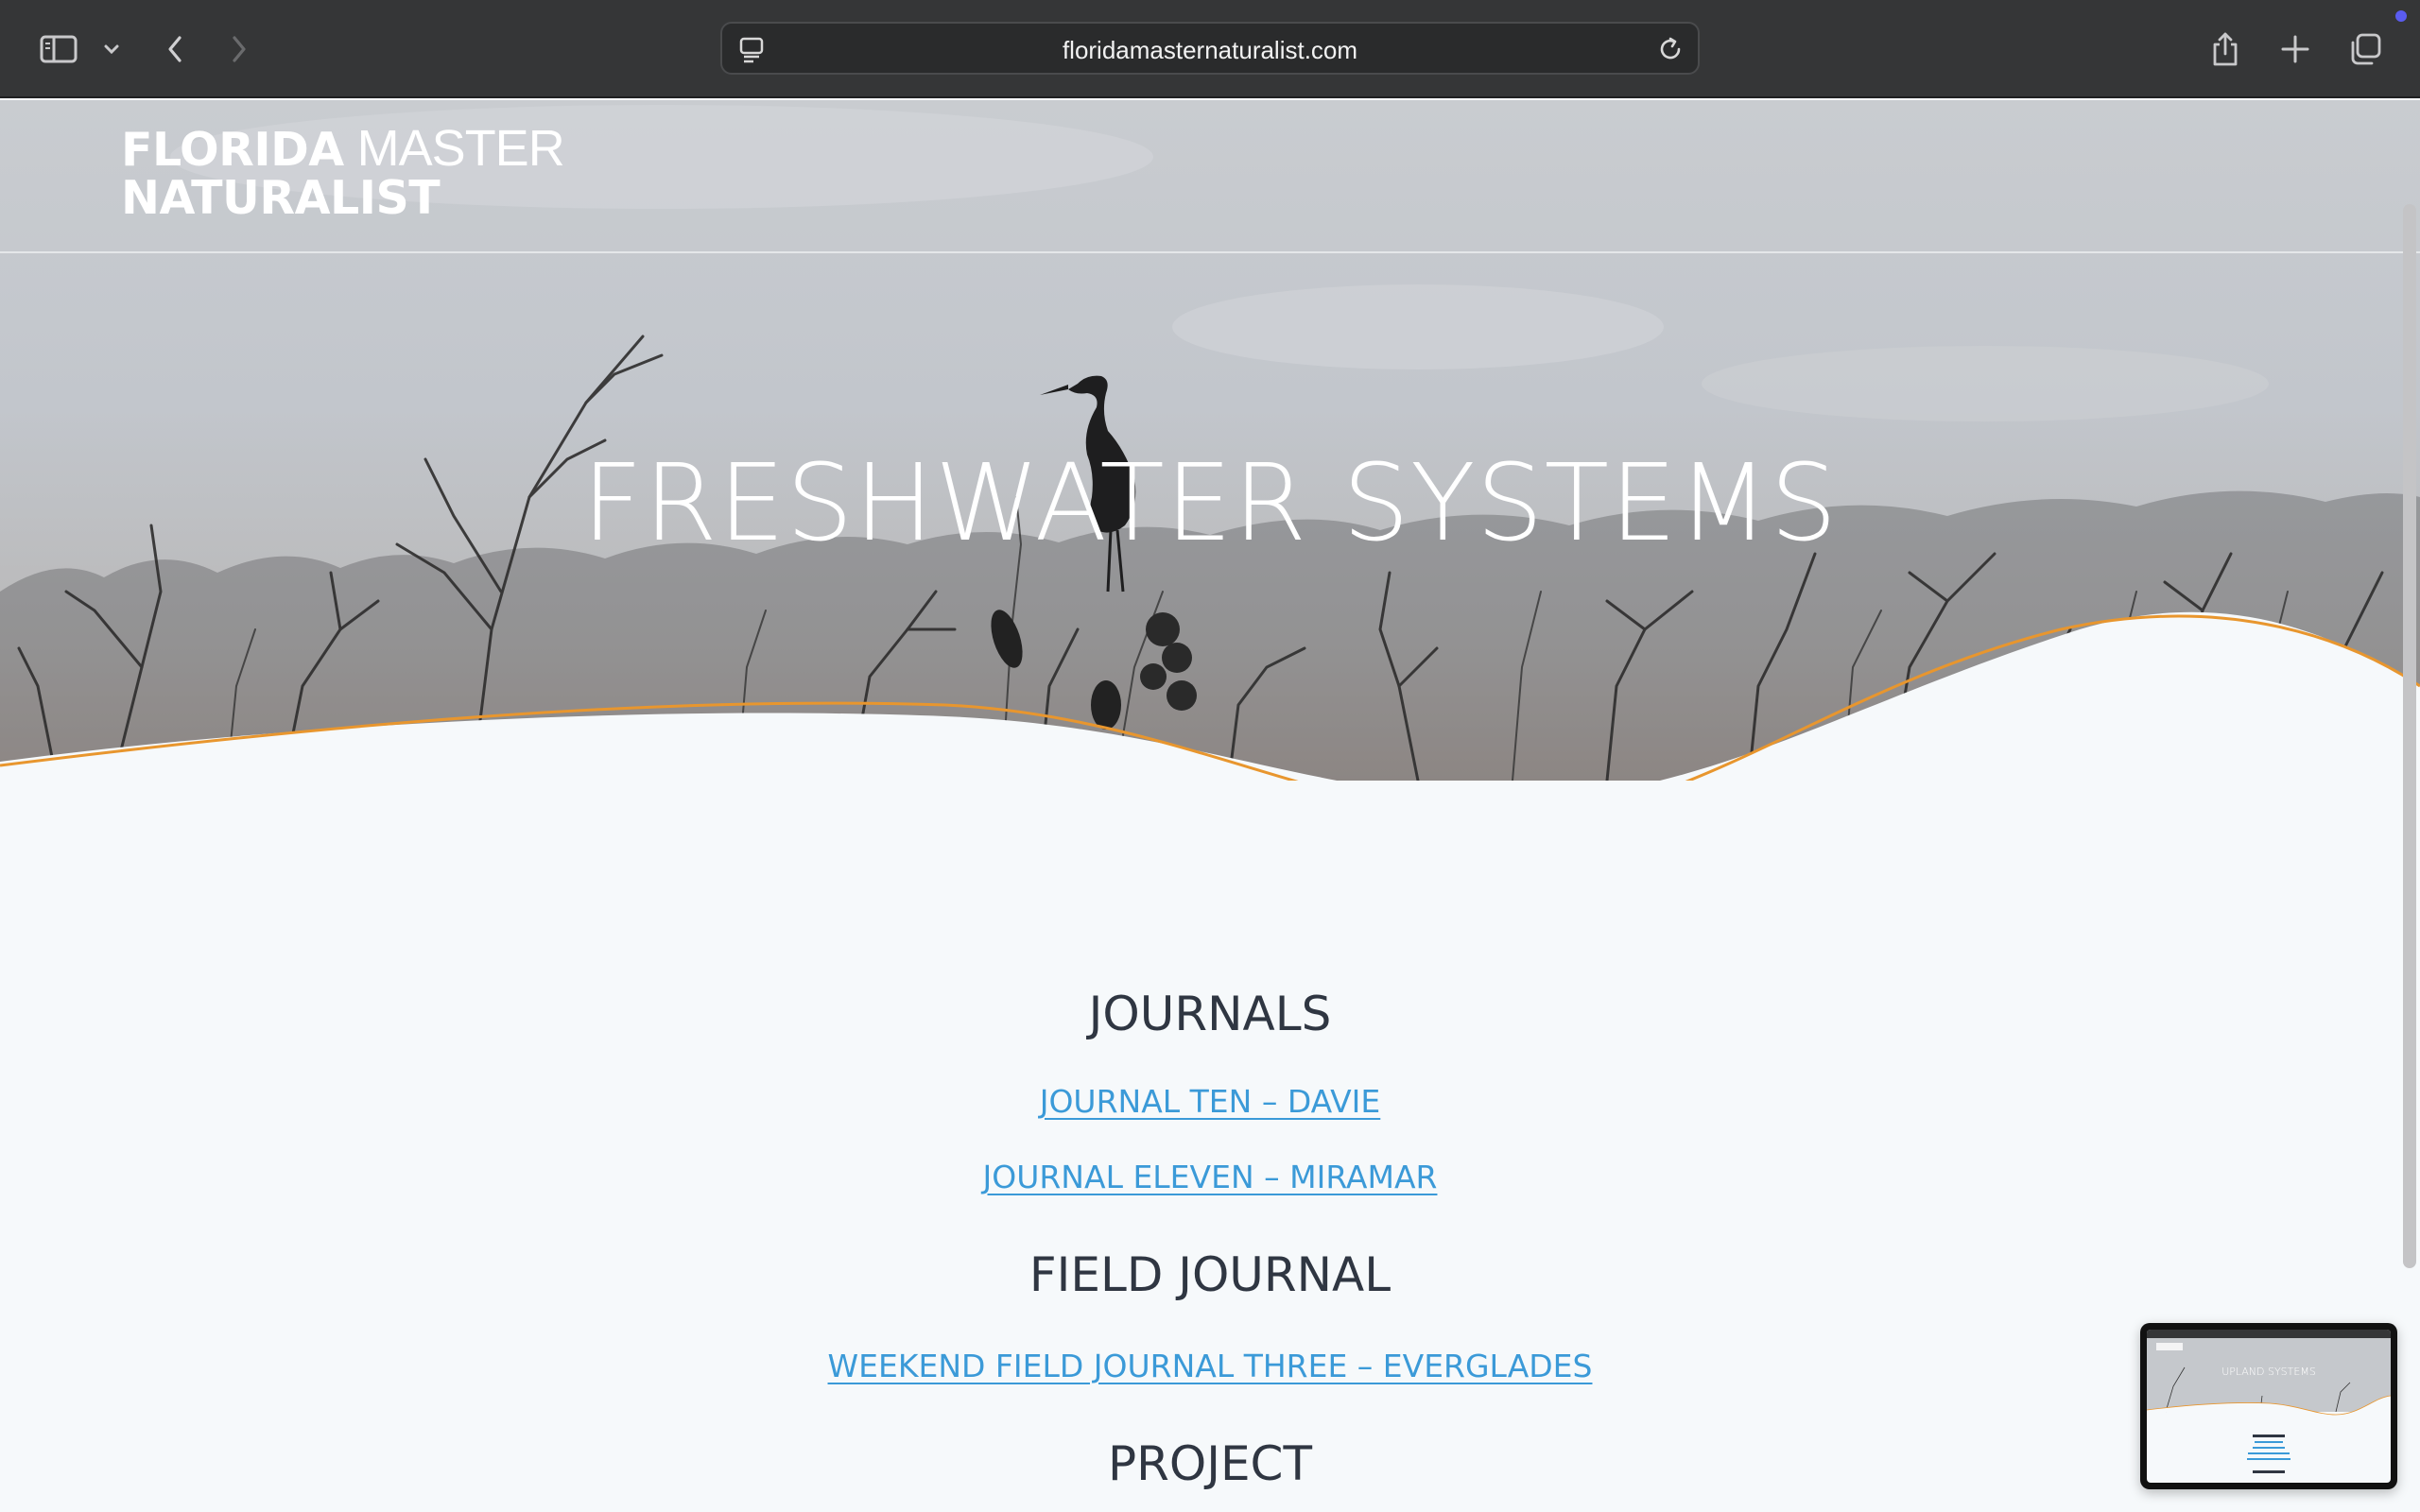  What do you see at coordinates (1210, 176) in the screenshot?
I see `site-header: FLORIDA MASTER NATURALIST` at bounding box center [1210, 176].